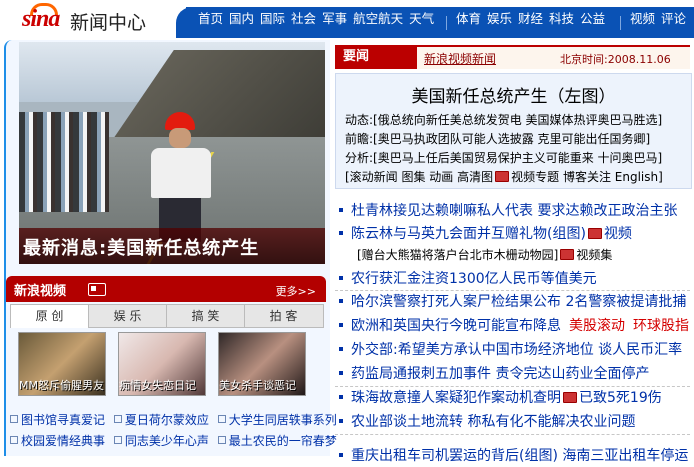 The height and width of the screenshot is (467, 694). I want to click on headline-item: 哈尔滨警察打死人案尸检结果公布 2名警察被提请批捕, so click(512, 302).